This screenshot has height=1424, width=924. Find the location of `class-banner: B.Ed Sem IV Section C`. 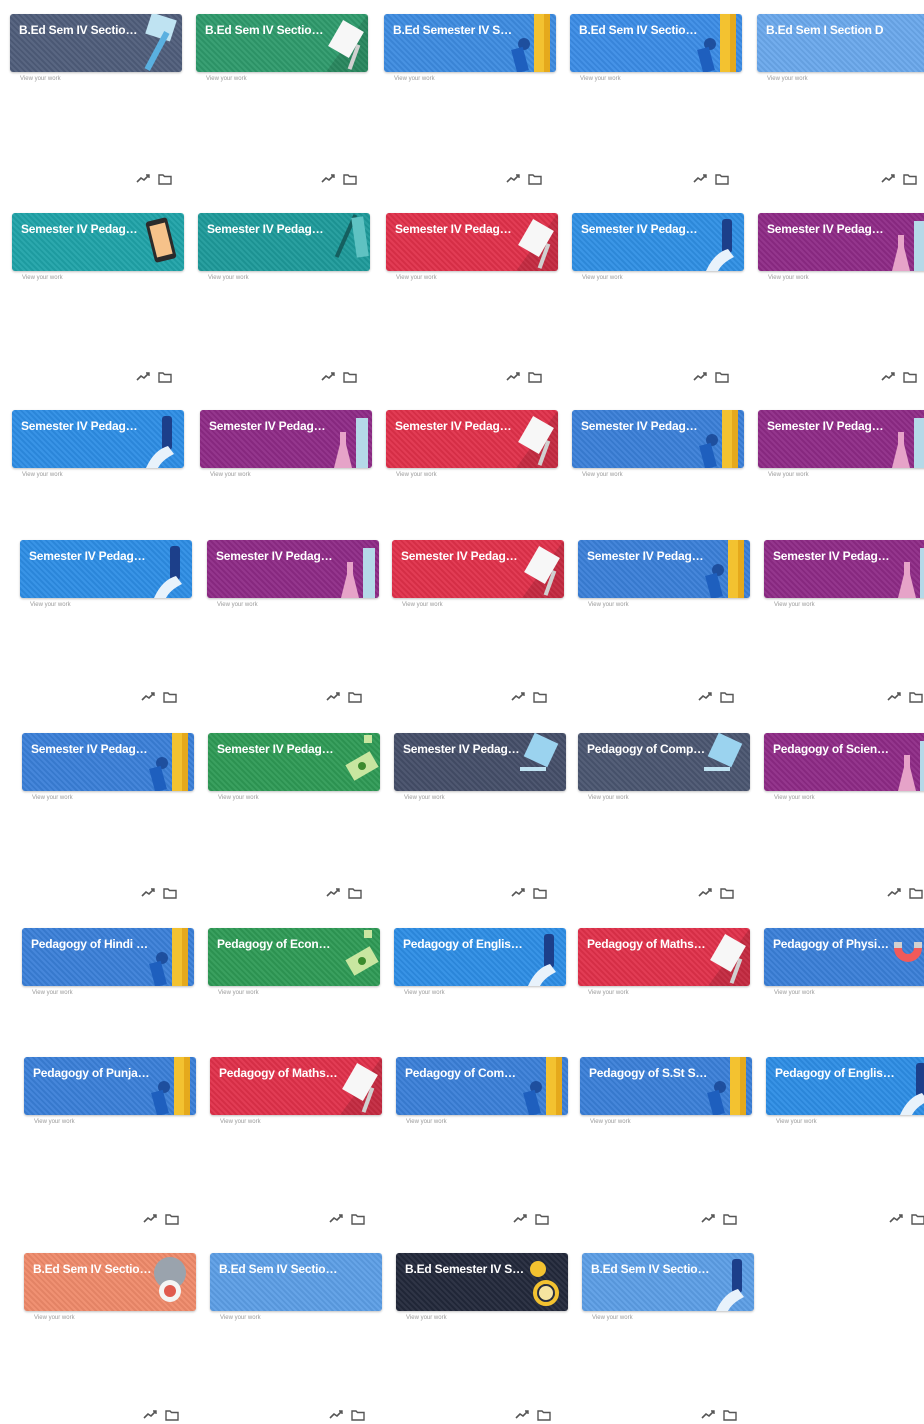

class-banner: B.Ed Sem IV Section C is located at coordinates (110, 1282).